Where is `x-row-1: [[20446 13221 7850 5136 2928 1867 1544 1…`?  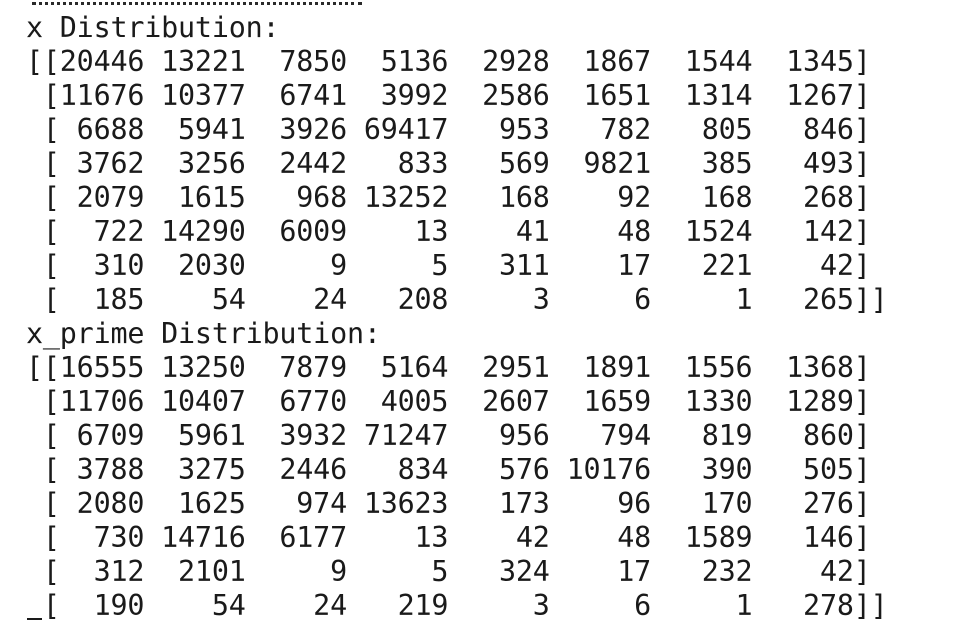
x-row-1: [[20446 13221 7850 5136 2928 1867 1544 1… is located at coordinates (448, 61).